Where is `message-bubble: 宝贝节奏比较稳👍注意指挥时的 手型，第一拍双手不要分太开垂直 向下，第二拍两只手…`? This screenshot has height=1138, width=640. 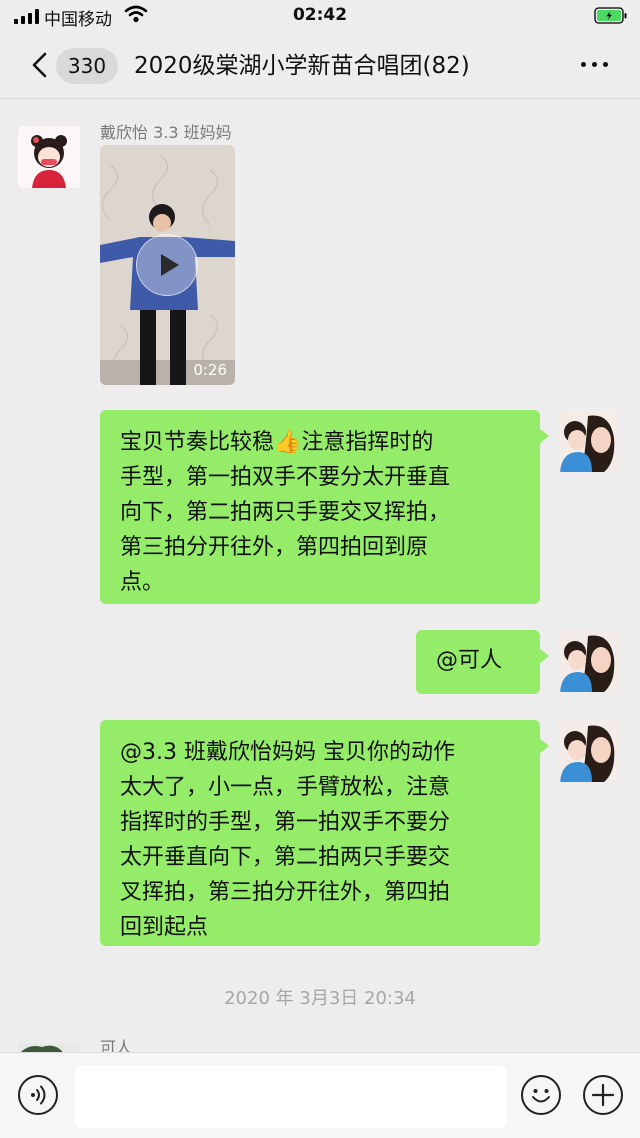
message-bubble: 宝贝节奏比较稳👍注意指挥时的 手型，第一拍双手不要分太开垂直 向下，第二拍两只手… is located at coordinates (324, 507).